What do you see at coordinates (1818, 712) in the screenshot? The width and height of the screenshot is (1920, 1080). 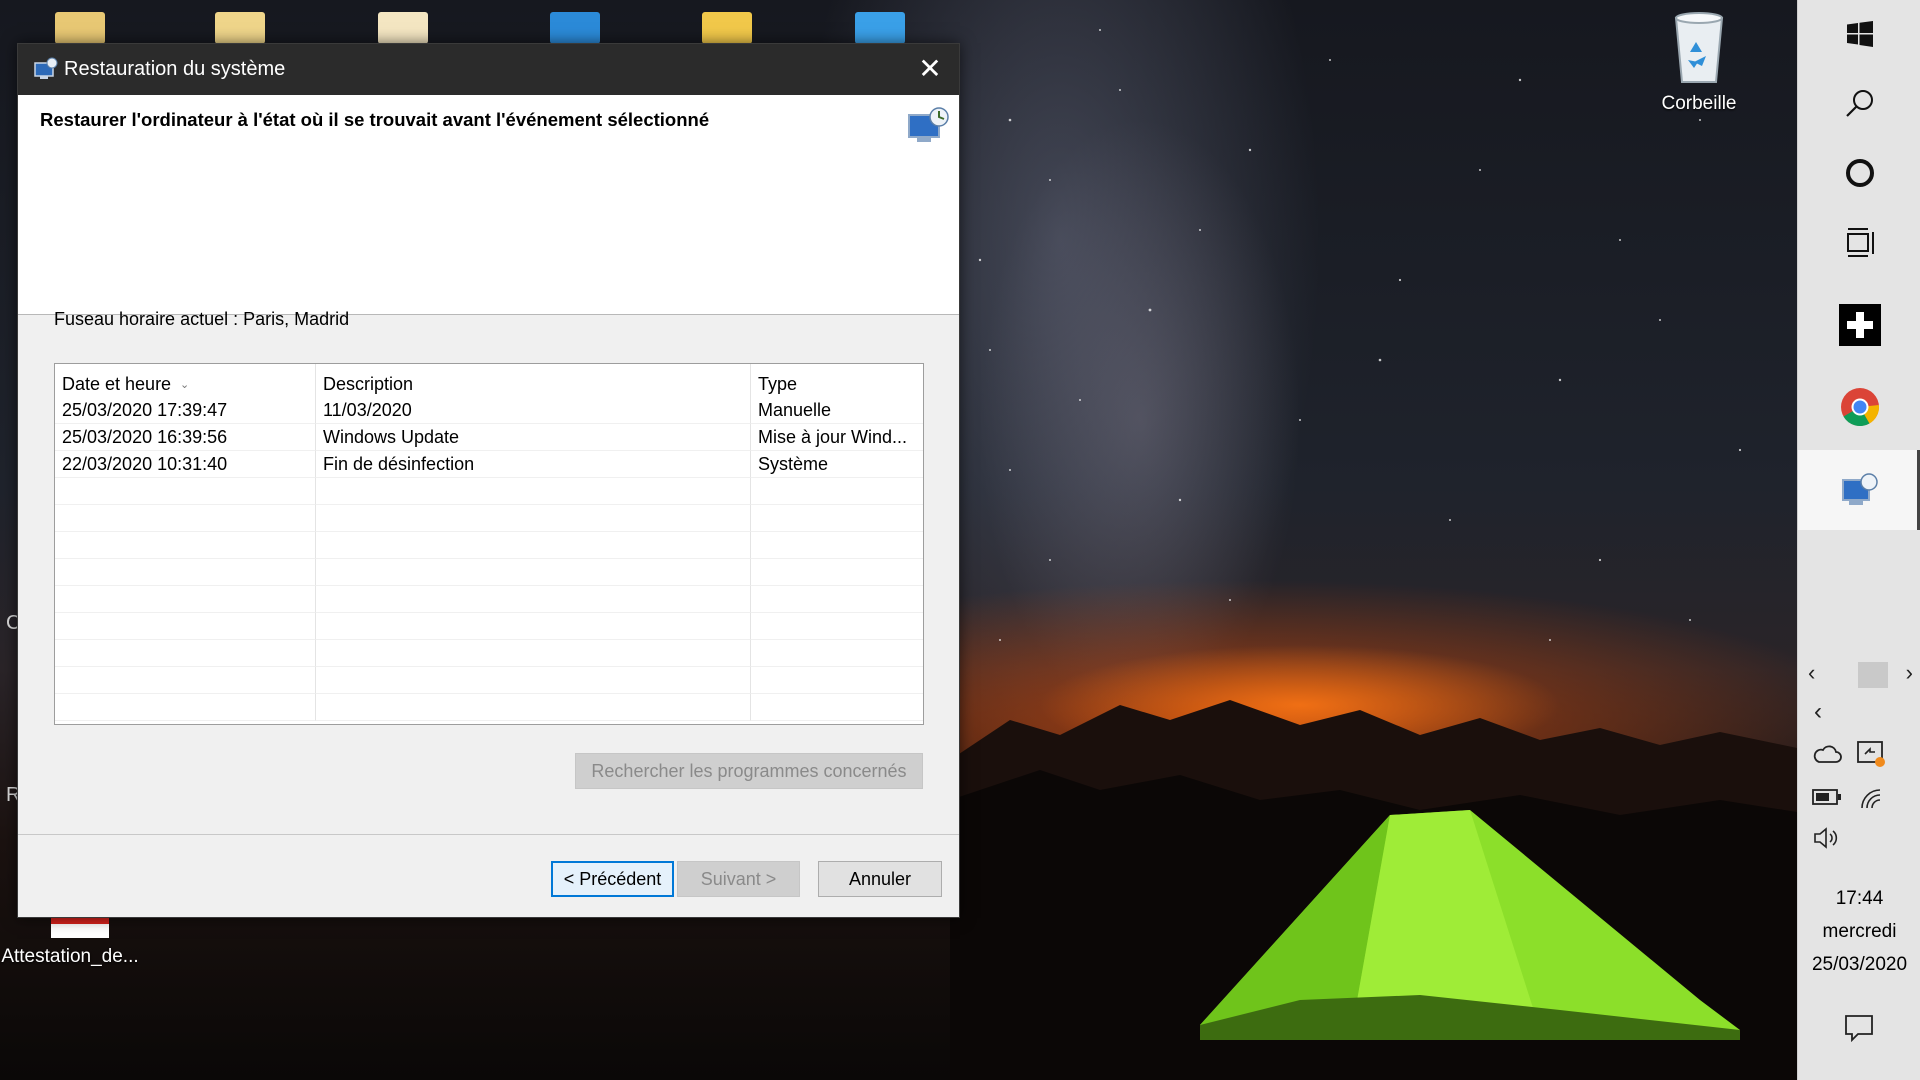 I see `show-hidden-icons-chevron-icon: ‹` at bounding box center [1818, 712].